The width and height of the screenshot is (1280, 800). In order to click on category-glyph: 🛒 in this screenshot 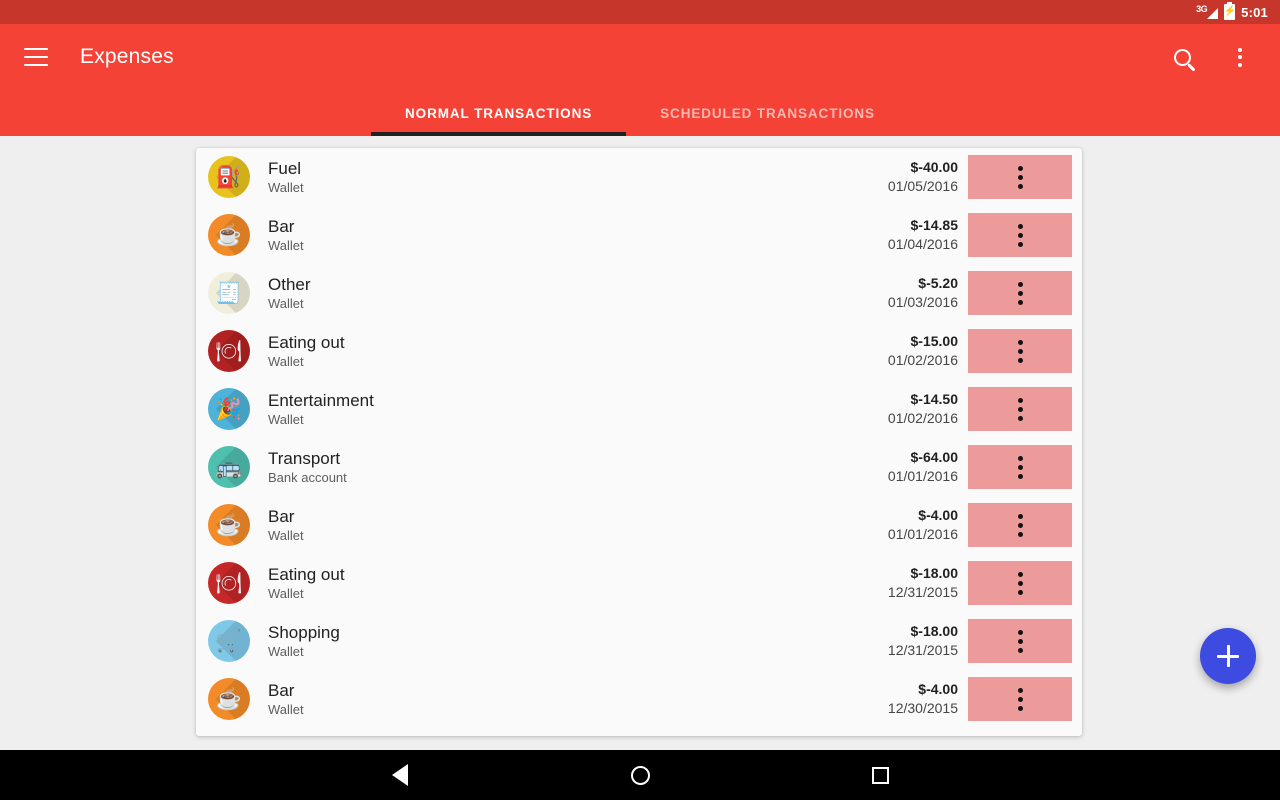, I will do `click(229, 641)`.